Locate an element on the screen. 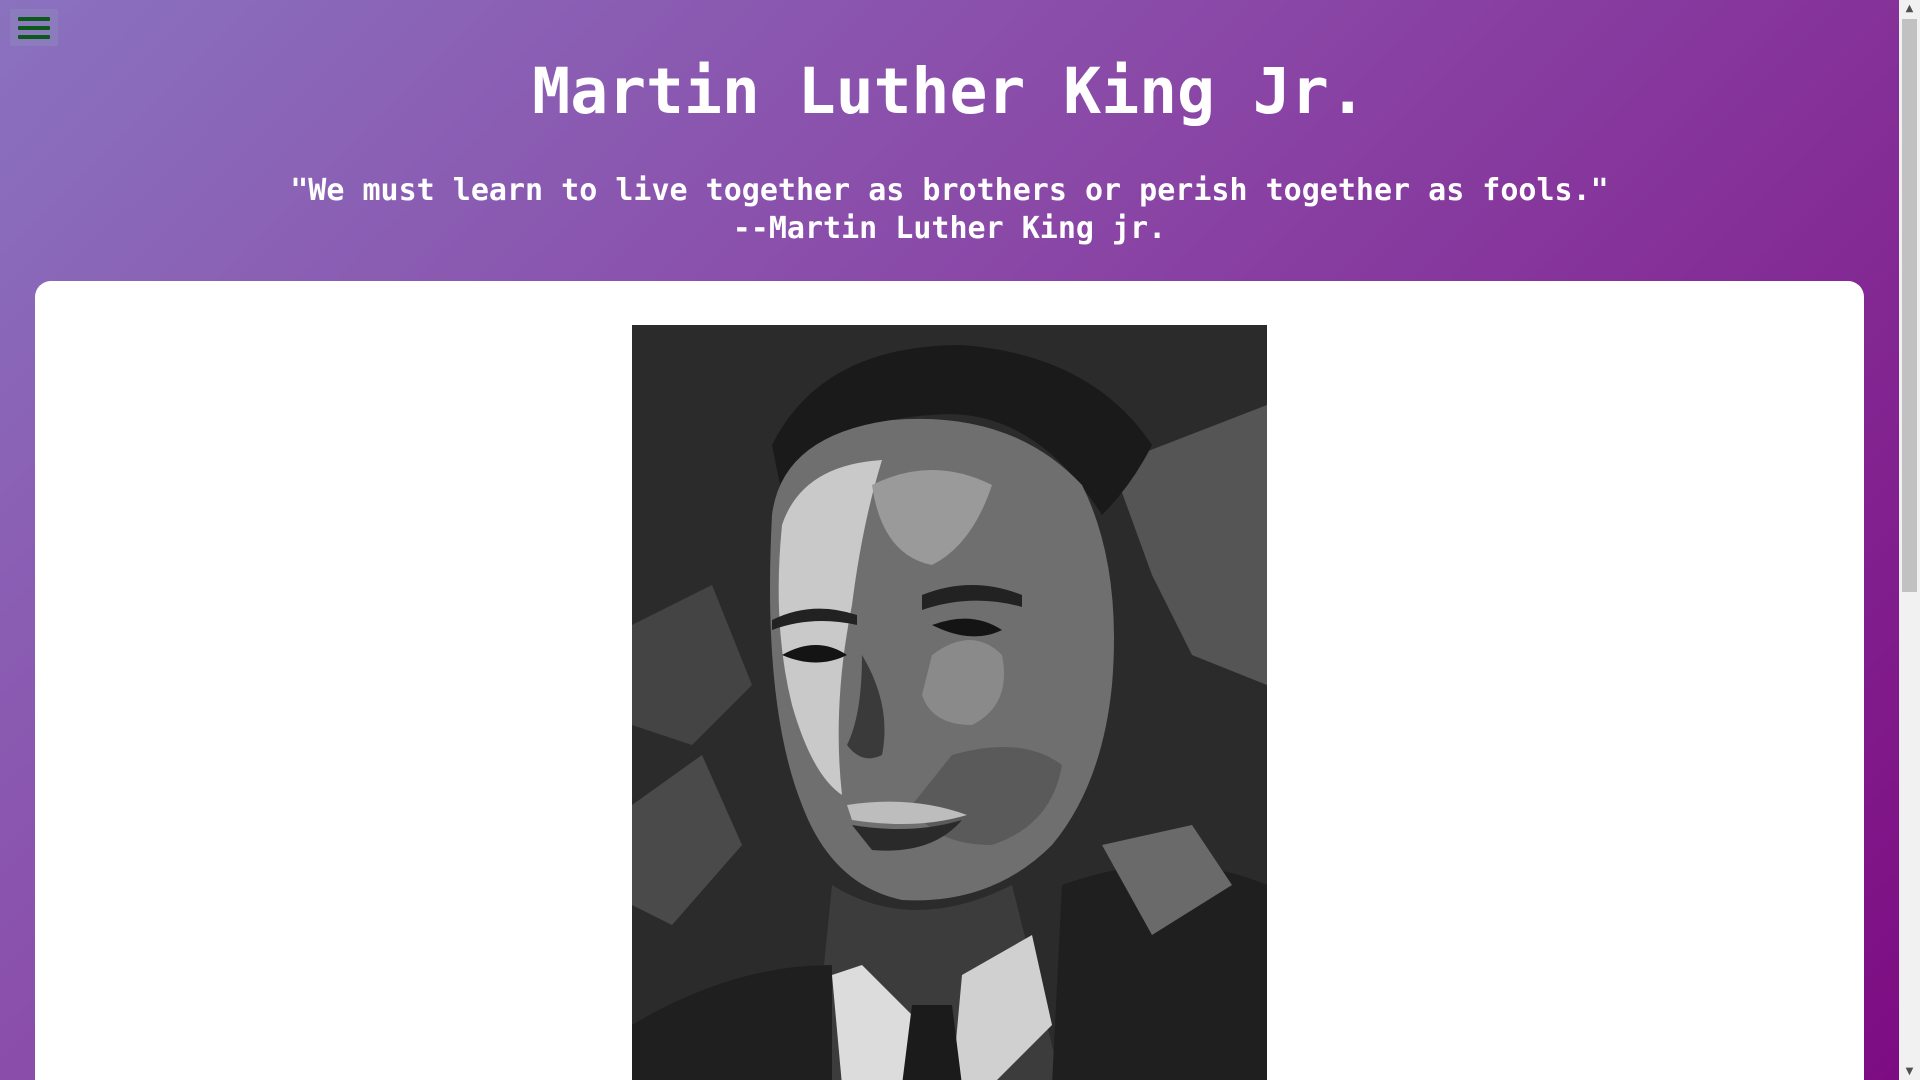  scroll-down-arrow-icon: ▼ is located at coordinates (1909, 1071).